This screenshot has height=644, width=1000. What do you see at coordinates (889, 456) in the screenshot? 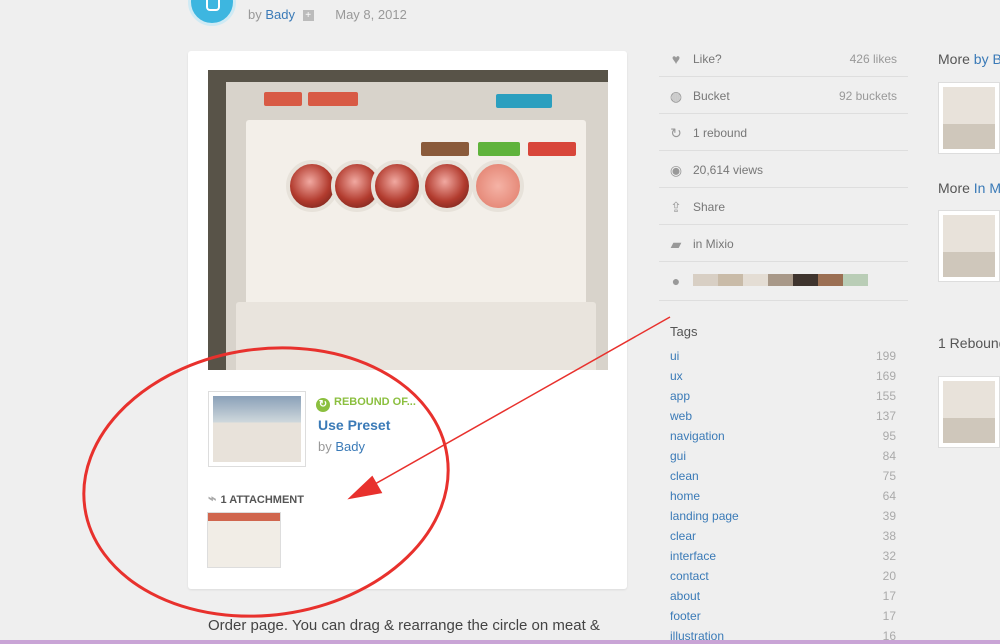
I see `tag-count: 84` at bounding box center [889, 456].